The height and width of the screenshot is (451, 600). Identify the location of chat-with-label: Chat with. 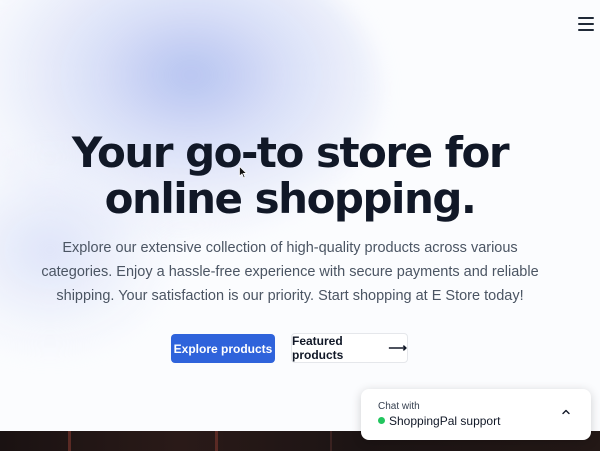
(399, 406).